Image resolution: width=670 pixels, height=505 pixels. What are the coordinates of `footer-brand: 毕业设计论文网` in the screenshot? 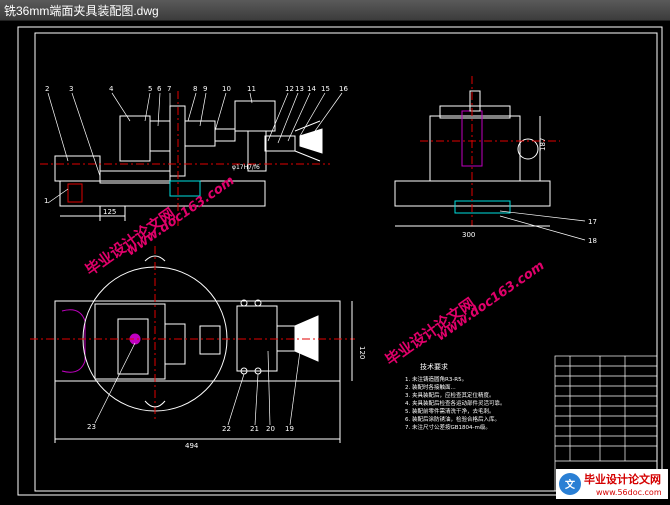 It's located at (622, 479).